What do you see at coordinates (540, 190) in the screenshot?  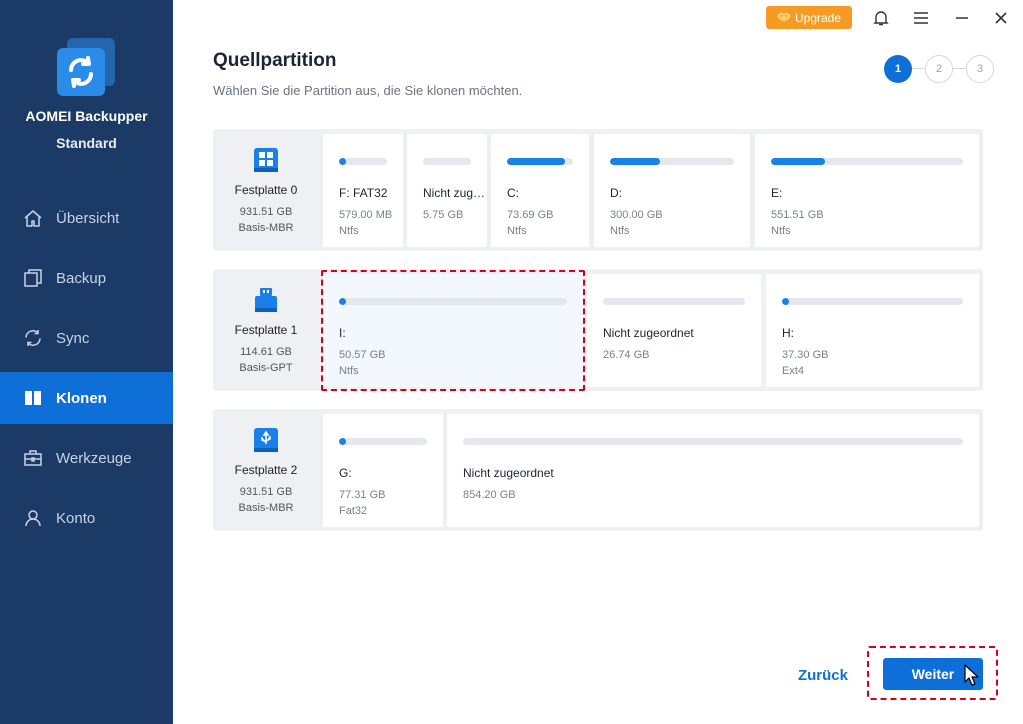 I see `partition-card: C: 73.69 GB Ntfs` at bounding box center [540, 190].